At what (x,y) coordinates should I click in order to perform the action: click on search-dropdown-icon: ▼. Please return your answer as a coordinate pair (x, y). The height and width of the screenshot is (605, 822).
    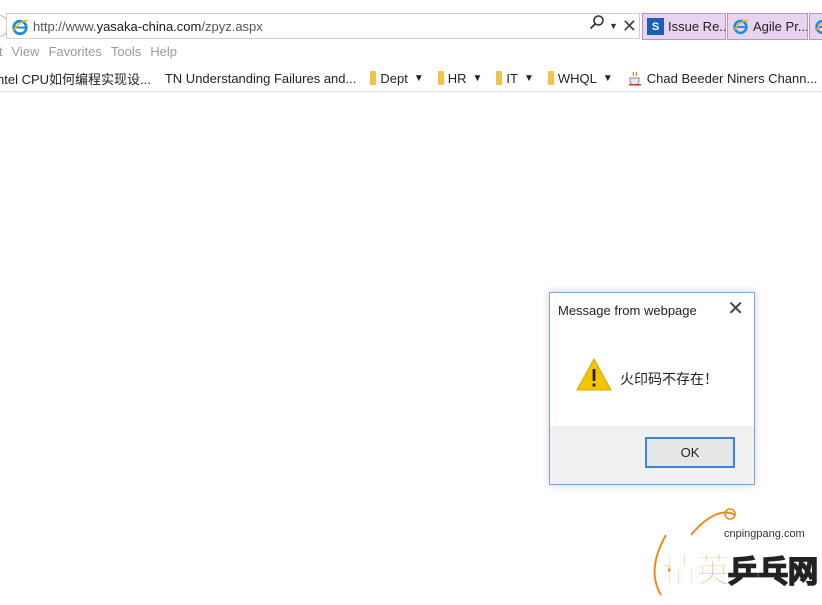
    Looking at the image, I should click on (613, 26).